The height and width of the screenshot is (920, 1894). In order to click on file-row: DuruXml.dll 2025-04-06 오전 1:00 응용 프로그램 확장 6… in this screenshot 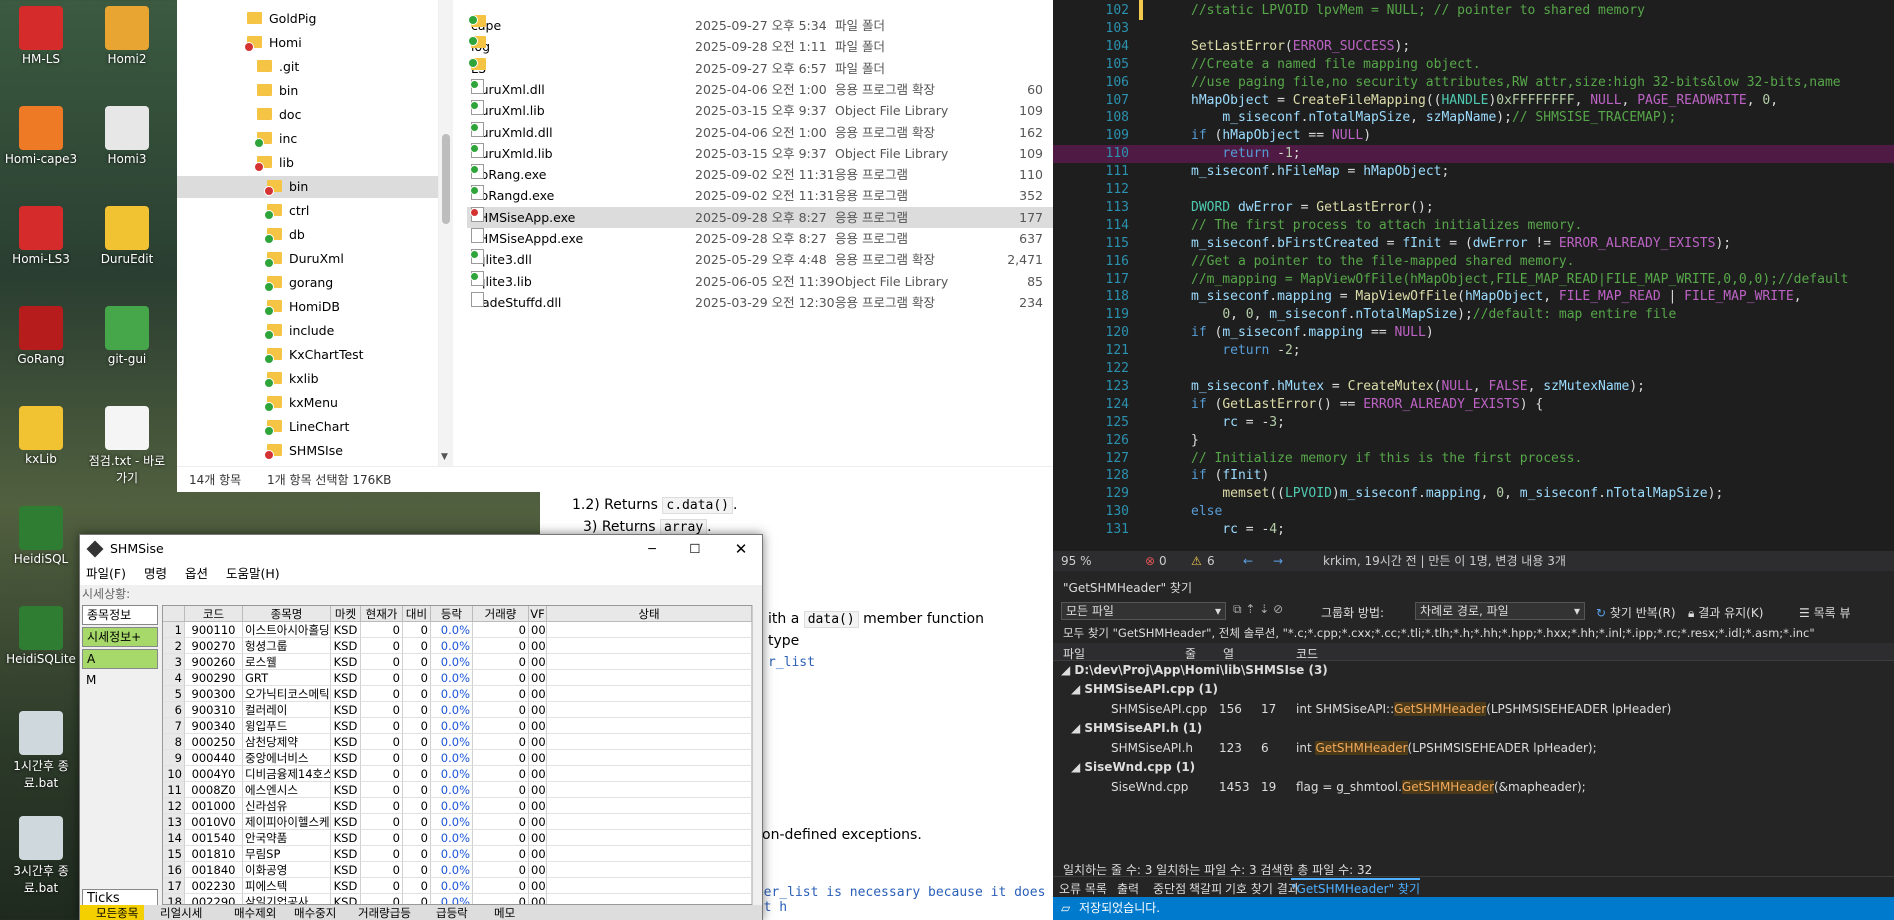, I will do `click(760, 89)`.